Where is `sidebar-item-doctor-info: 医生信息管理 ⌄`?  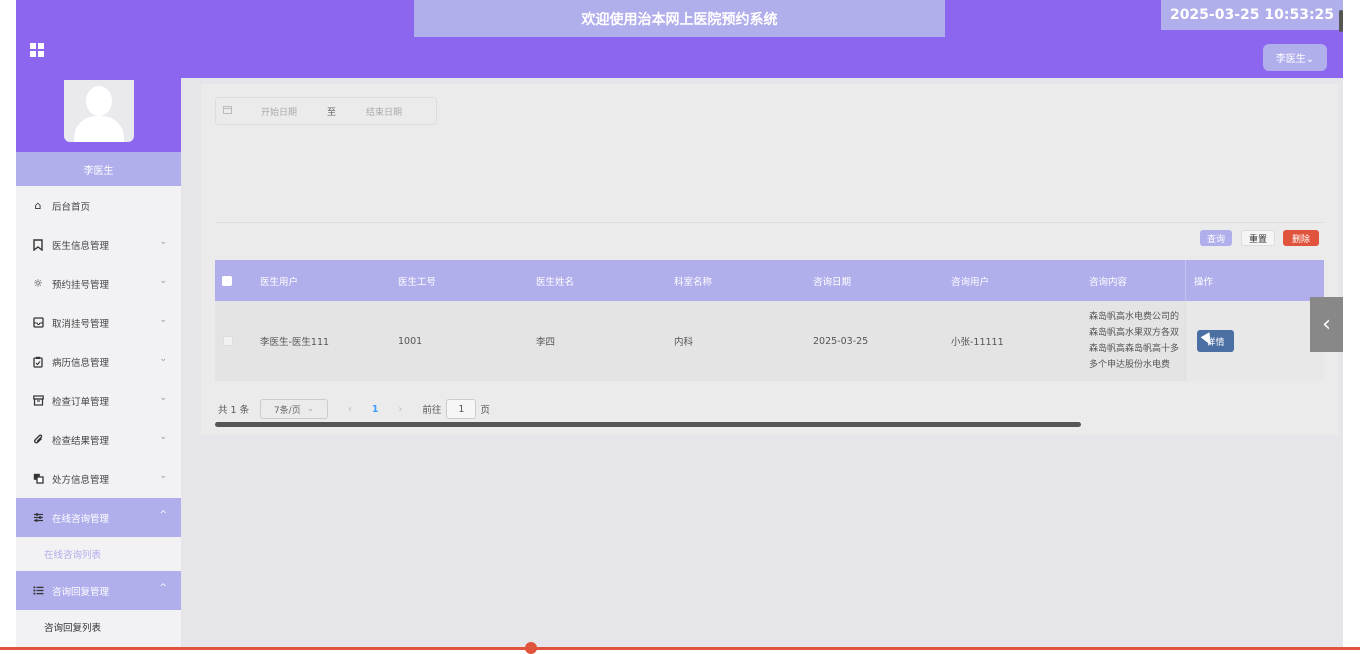
sidebar-item-doctor-info: 医生信息管理 ⌄ is located at coordinates (98, 244).